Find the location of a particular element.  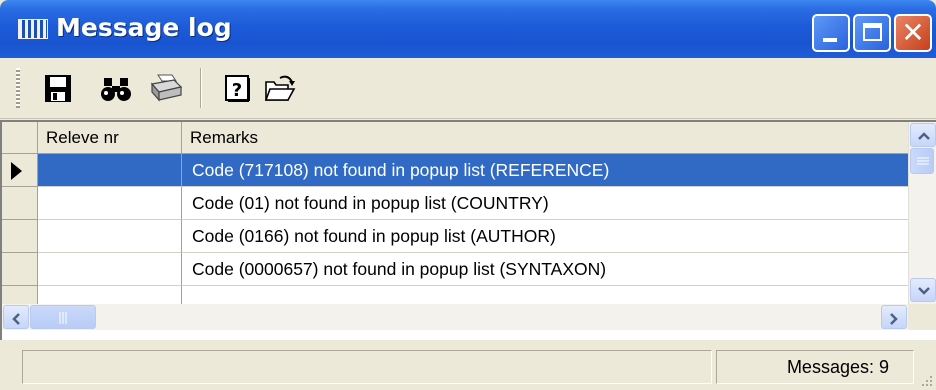

chevron-down-icon is located at coordinates (924, 291).